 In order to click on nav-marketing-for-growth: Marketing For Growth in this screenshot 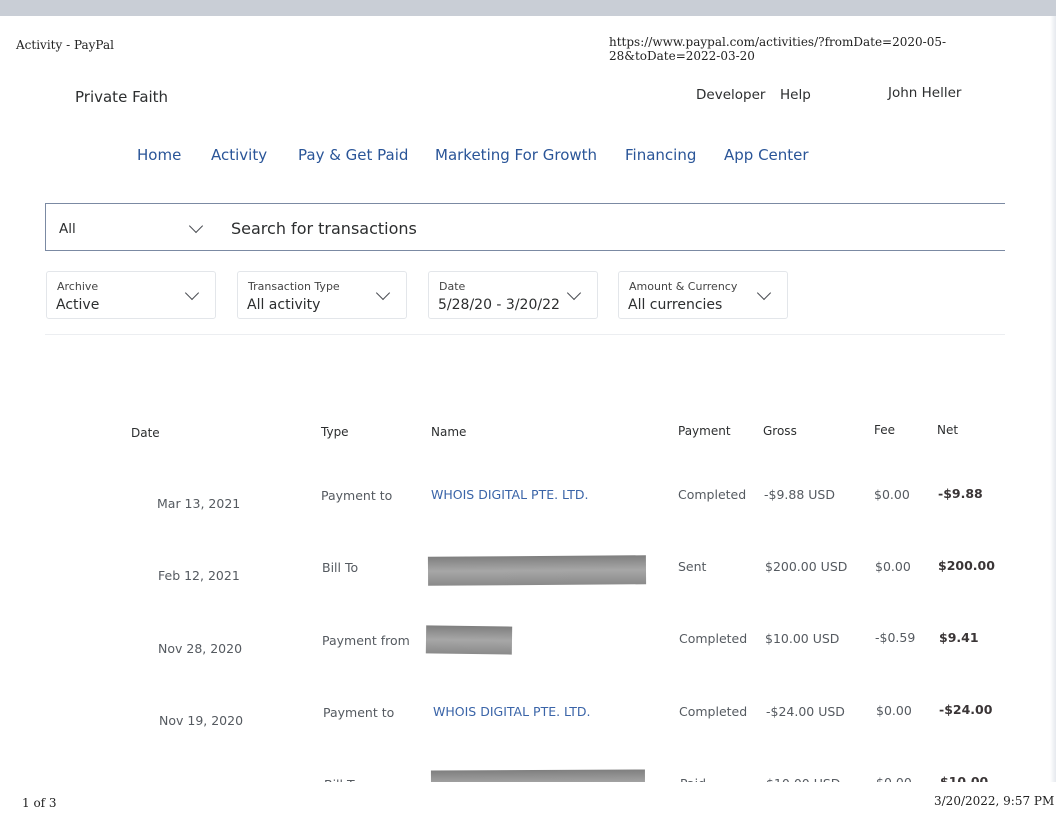, I will do `click(516, 155)`.